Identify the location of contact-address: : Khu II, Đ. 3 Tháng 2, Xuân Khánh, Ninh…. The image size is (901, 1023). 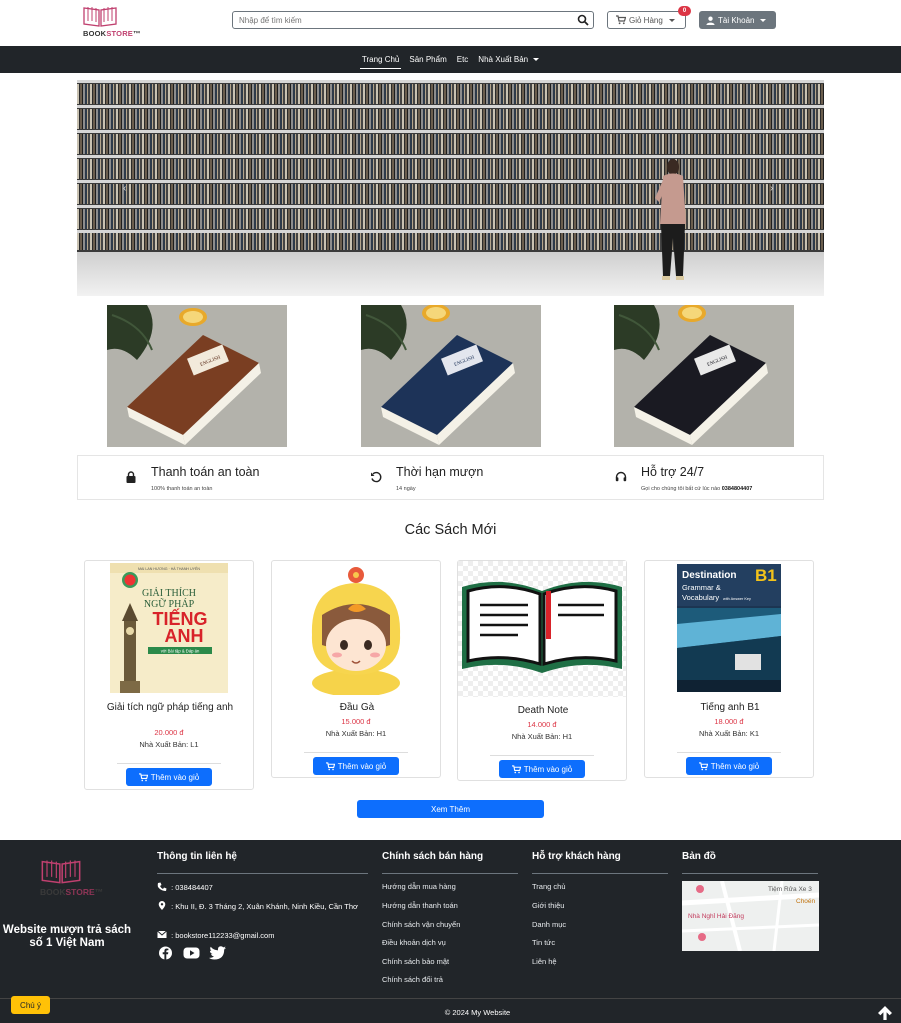
(259, 906).